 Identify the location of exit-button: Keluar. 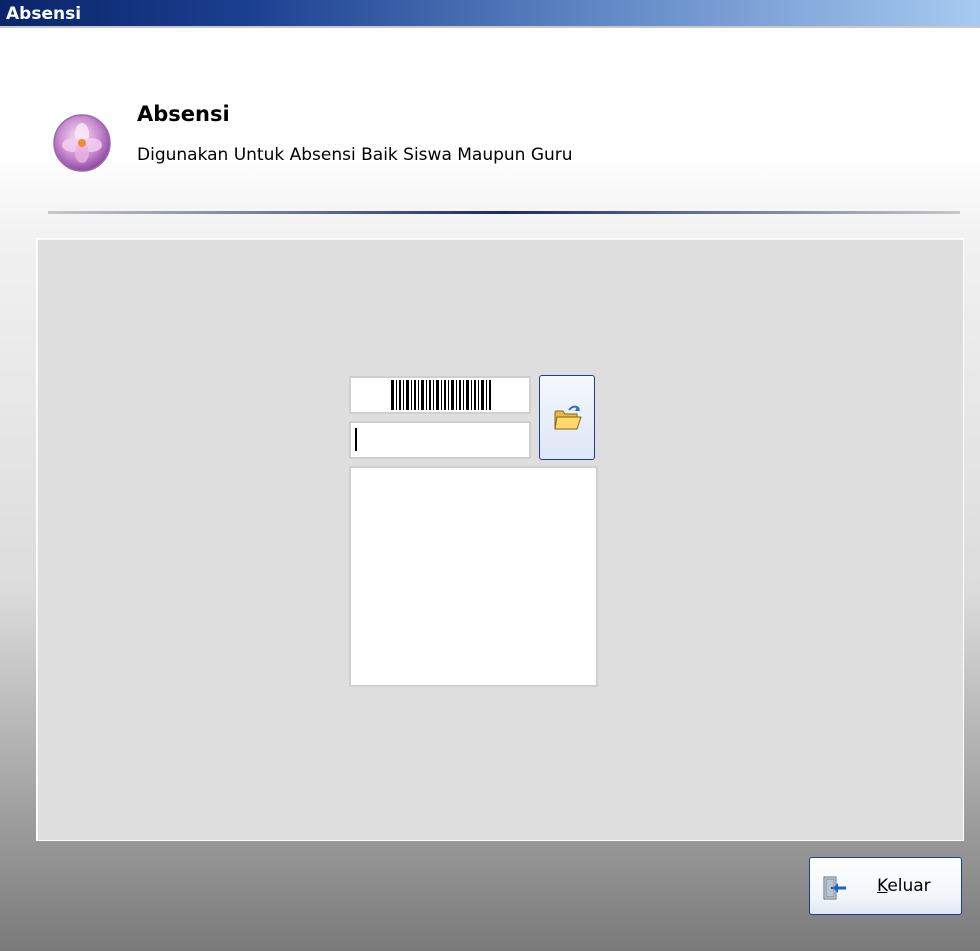
(885, 886).